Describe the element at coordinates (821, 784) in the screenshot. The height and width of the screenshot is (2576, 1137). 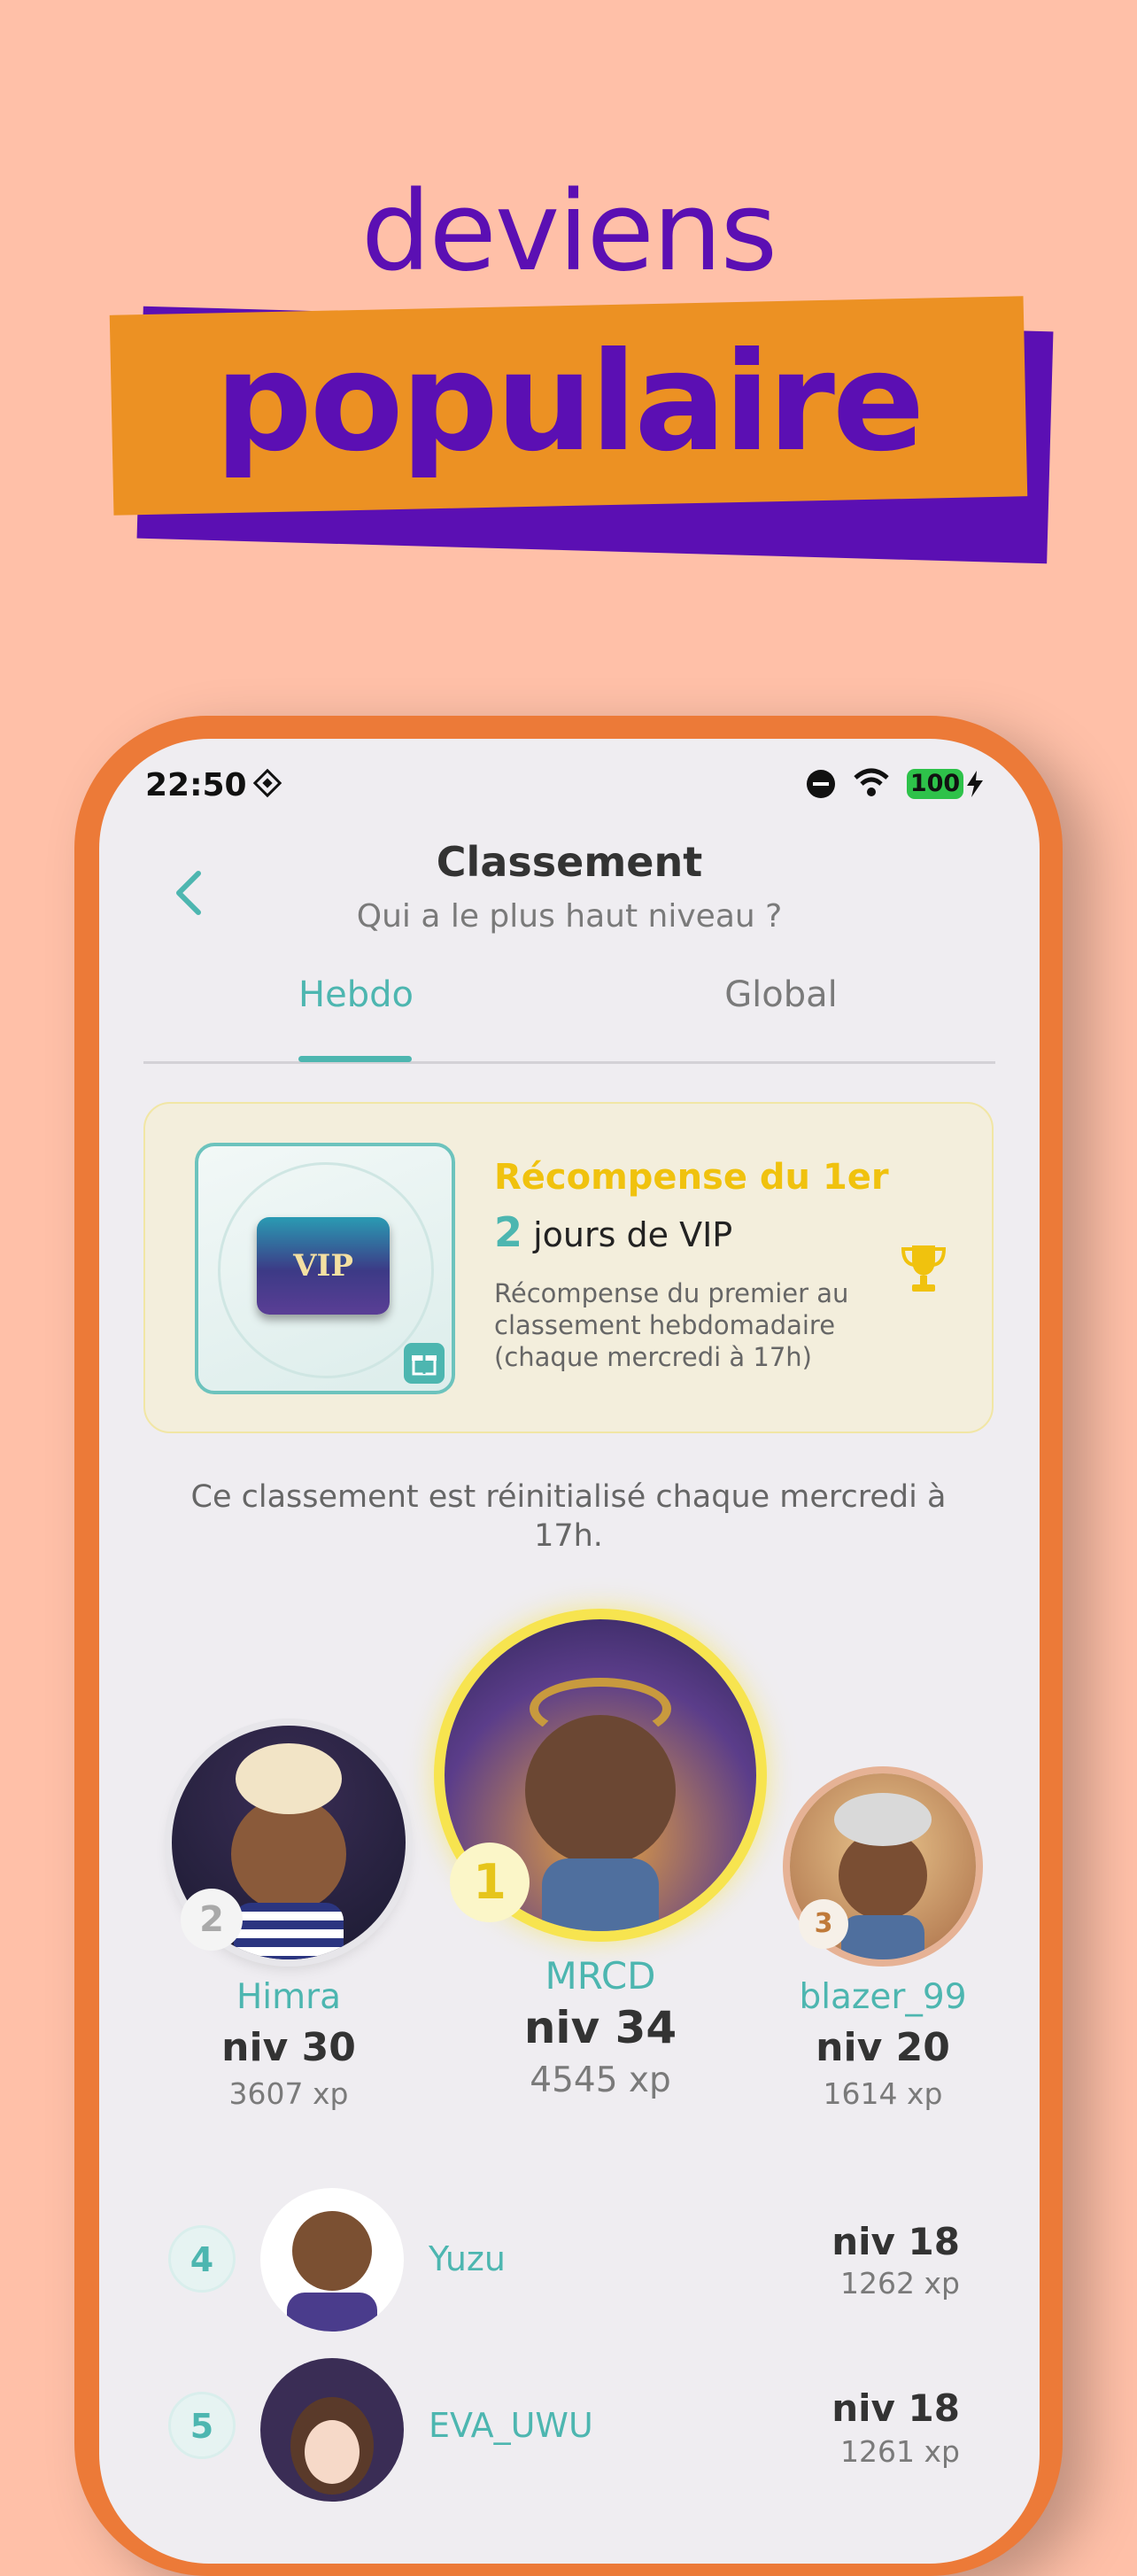
I see `do-not-disturb-icon` at that location.